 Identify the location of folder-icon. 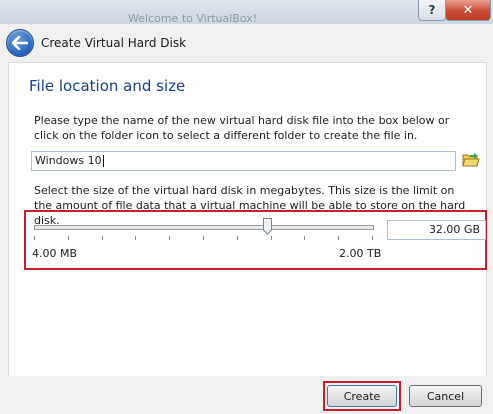
(471, 160).